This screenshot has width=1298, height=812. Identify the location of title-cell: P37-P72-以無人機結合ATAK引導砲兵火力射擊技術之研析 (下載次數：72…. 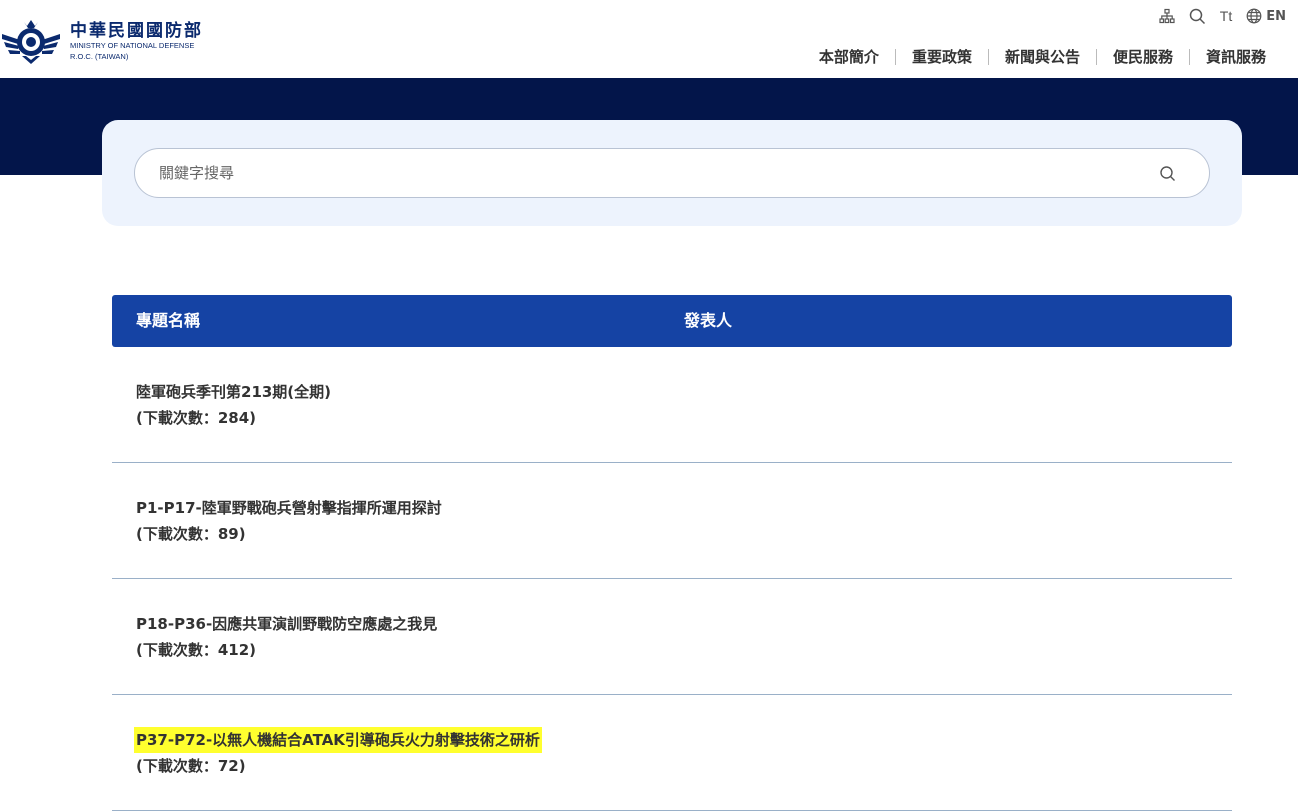
(338, 753).